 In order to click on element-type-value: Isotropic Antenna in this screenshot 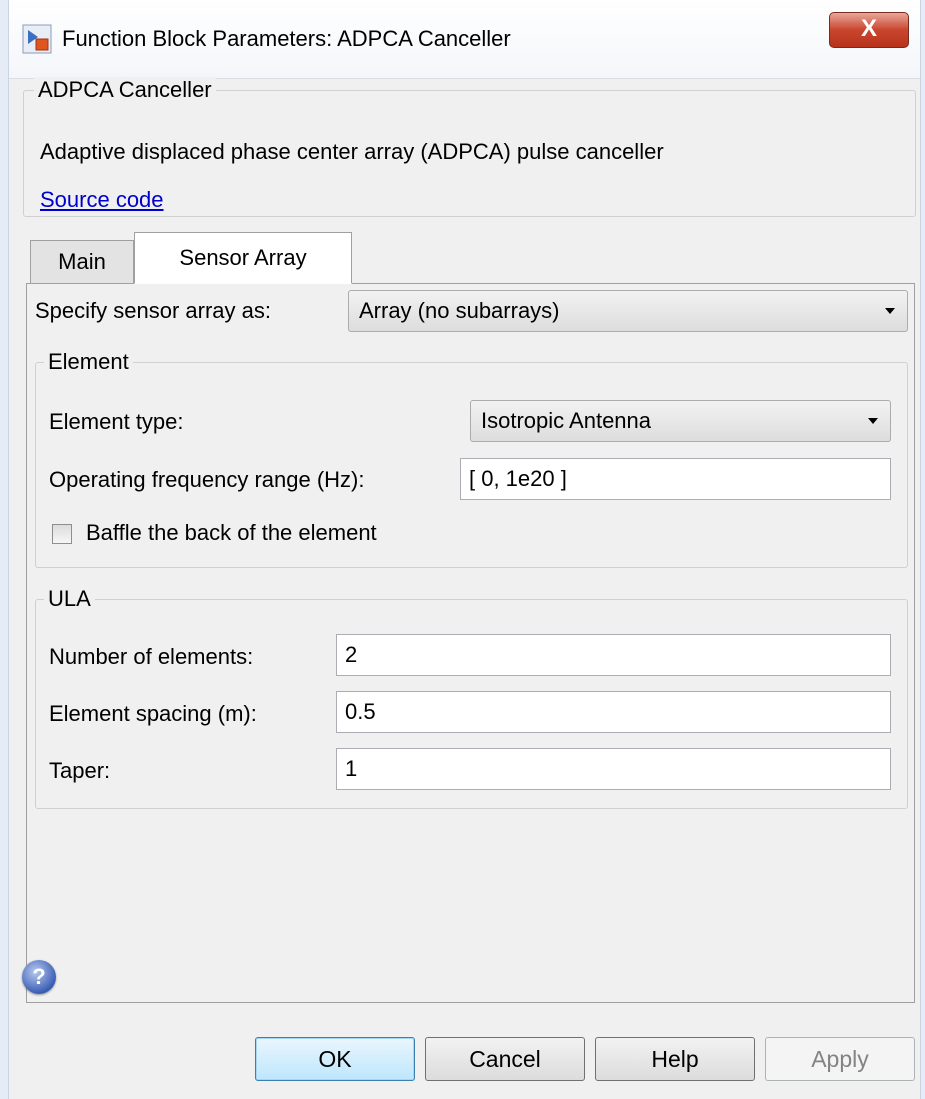, I will do `click(566, 420)`.